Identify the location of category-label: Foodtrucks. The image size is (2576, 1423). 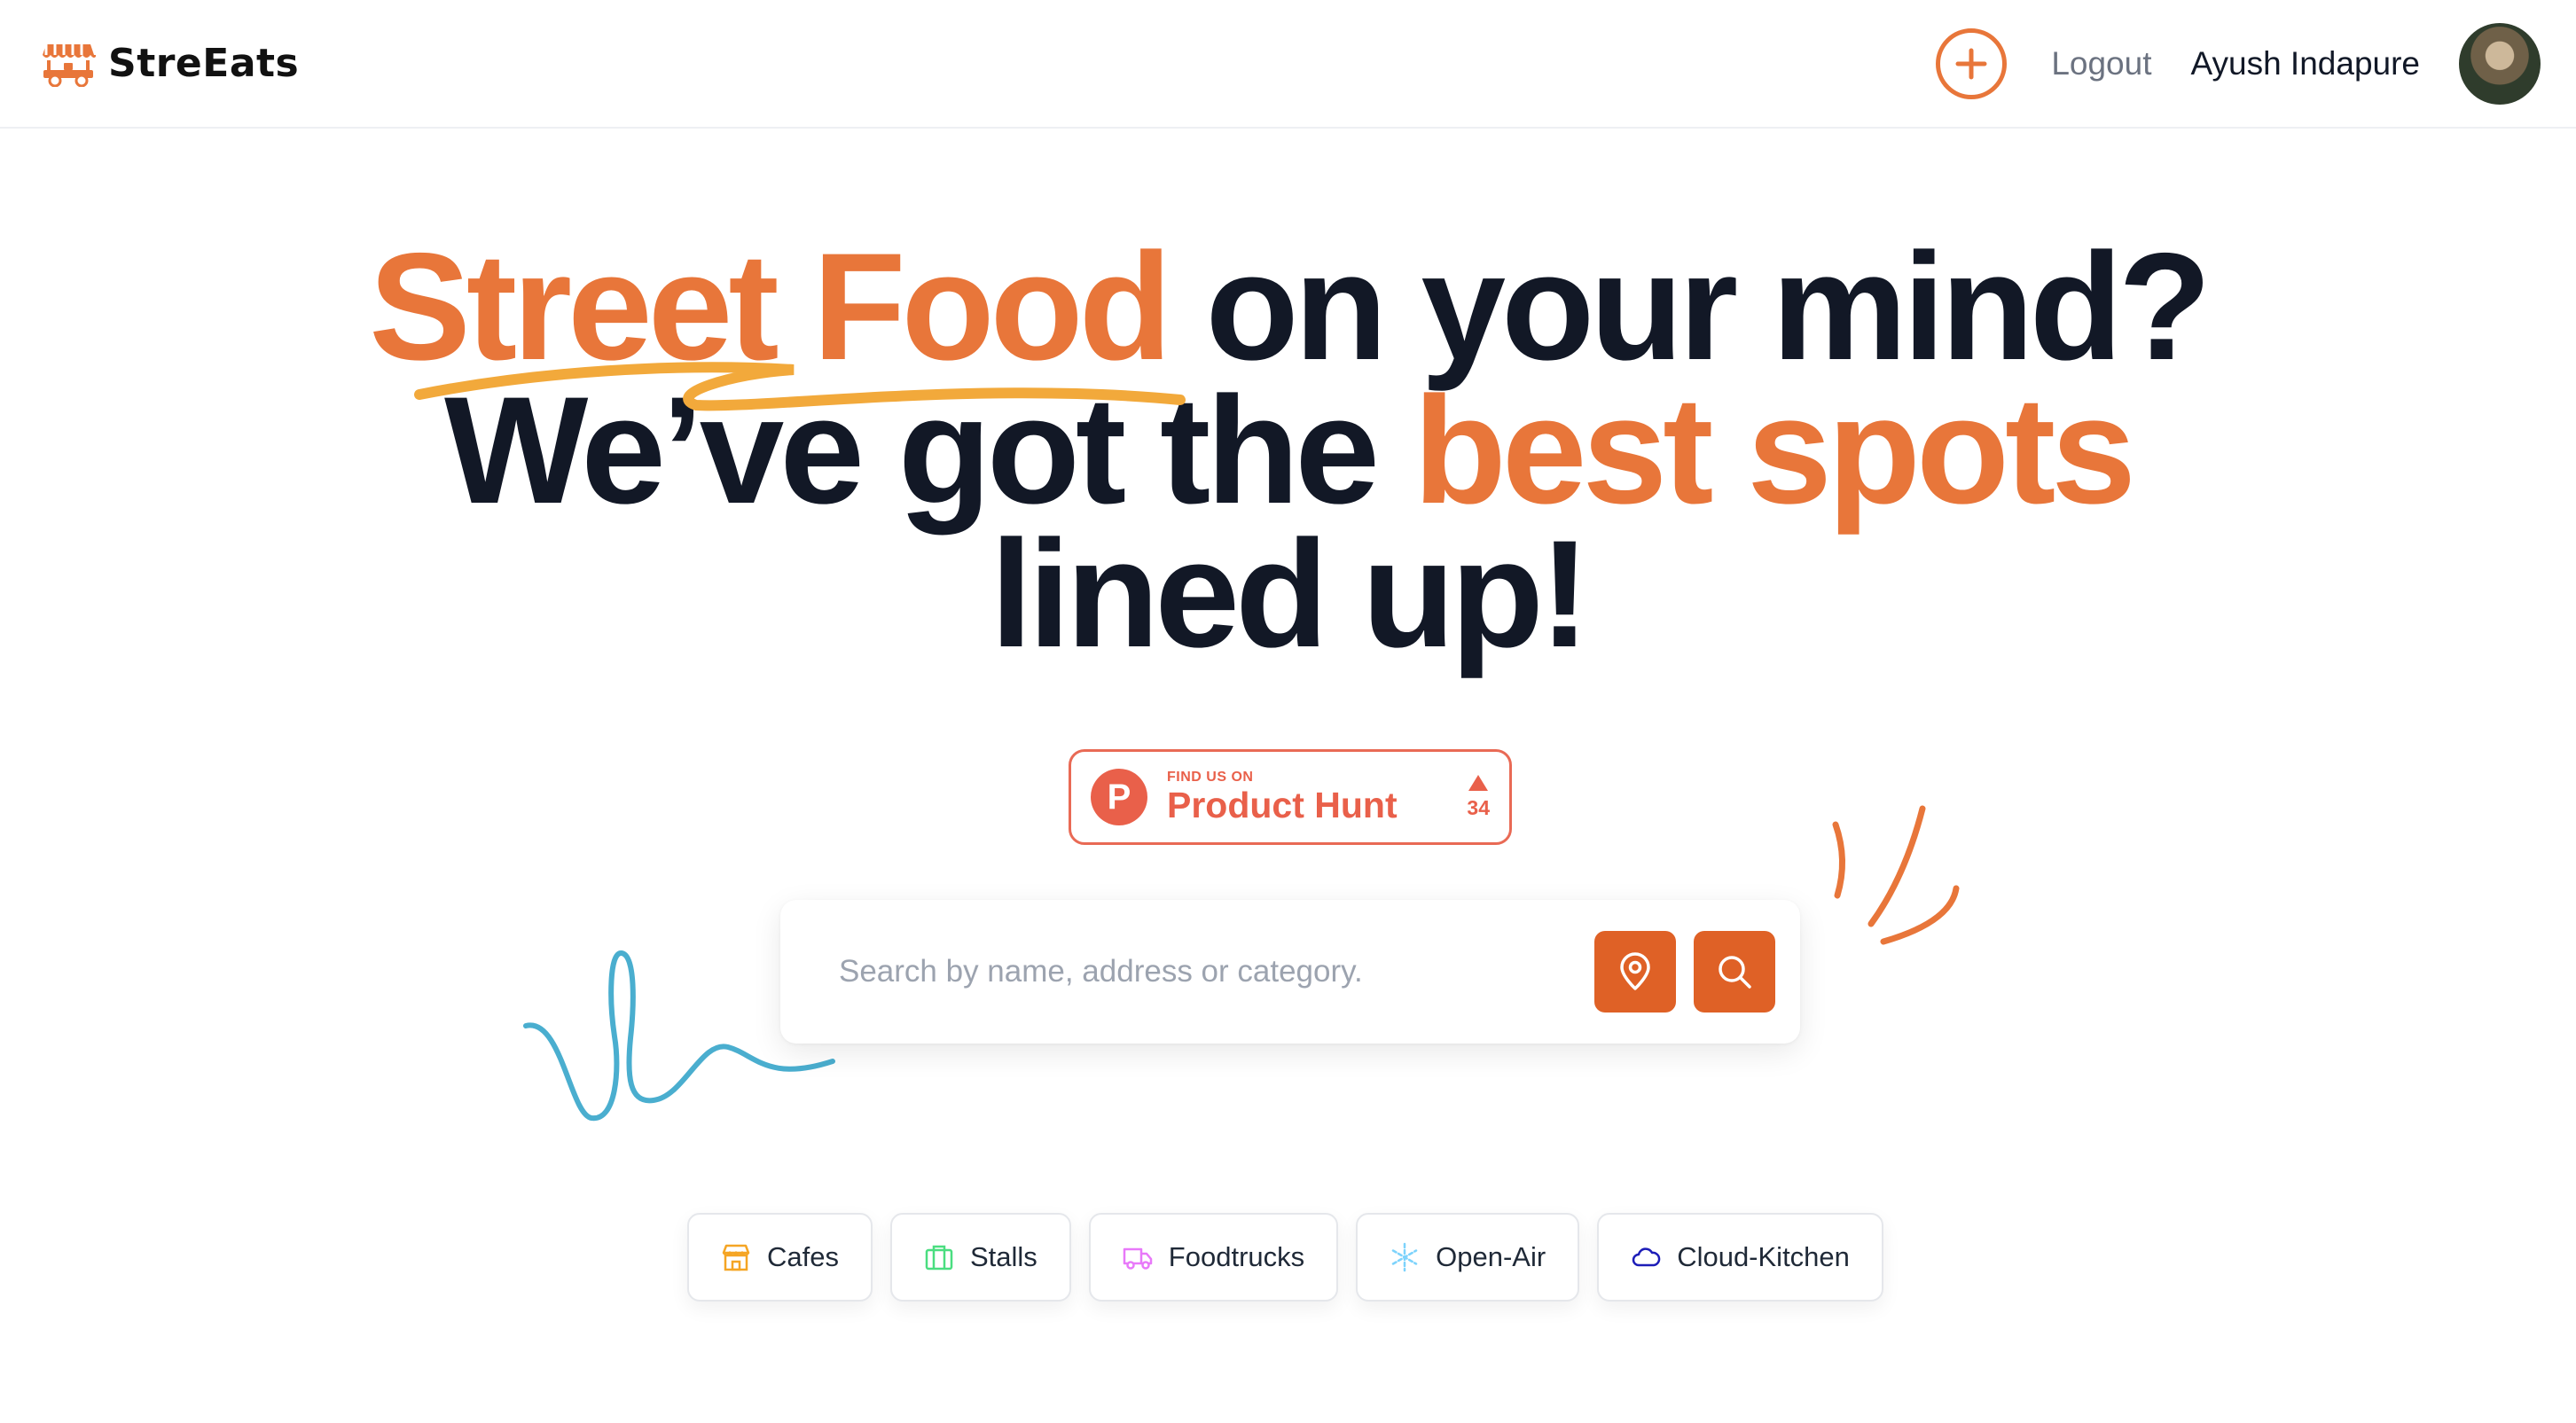
(1236, 1256).